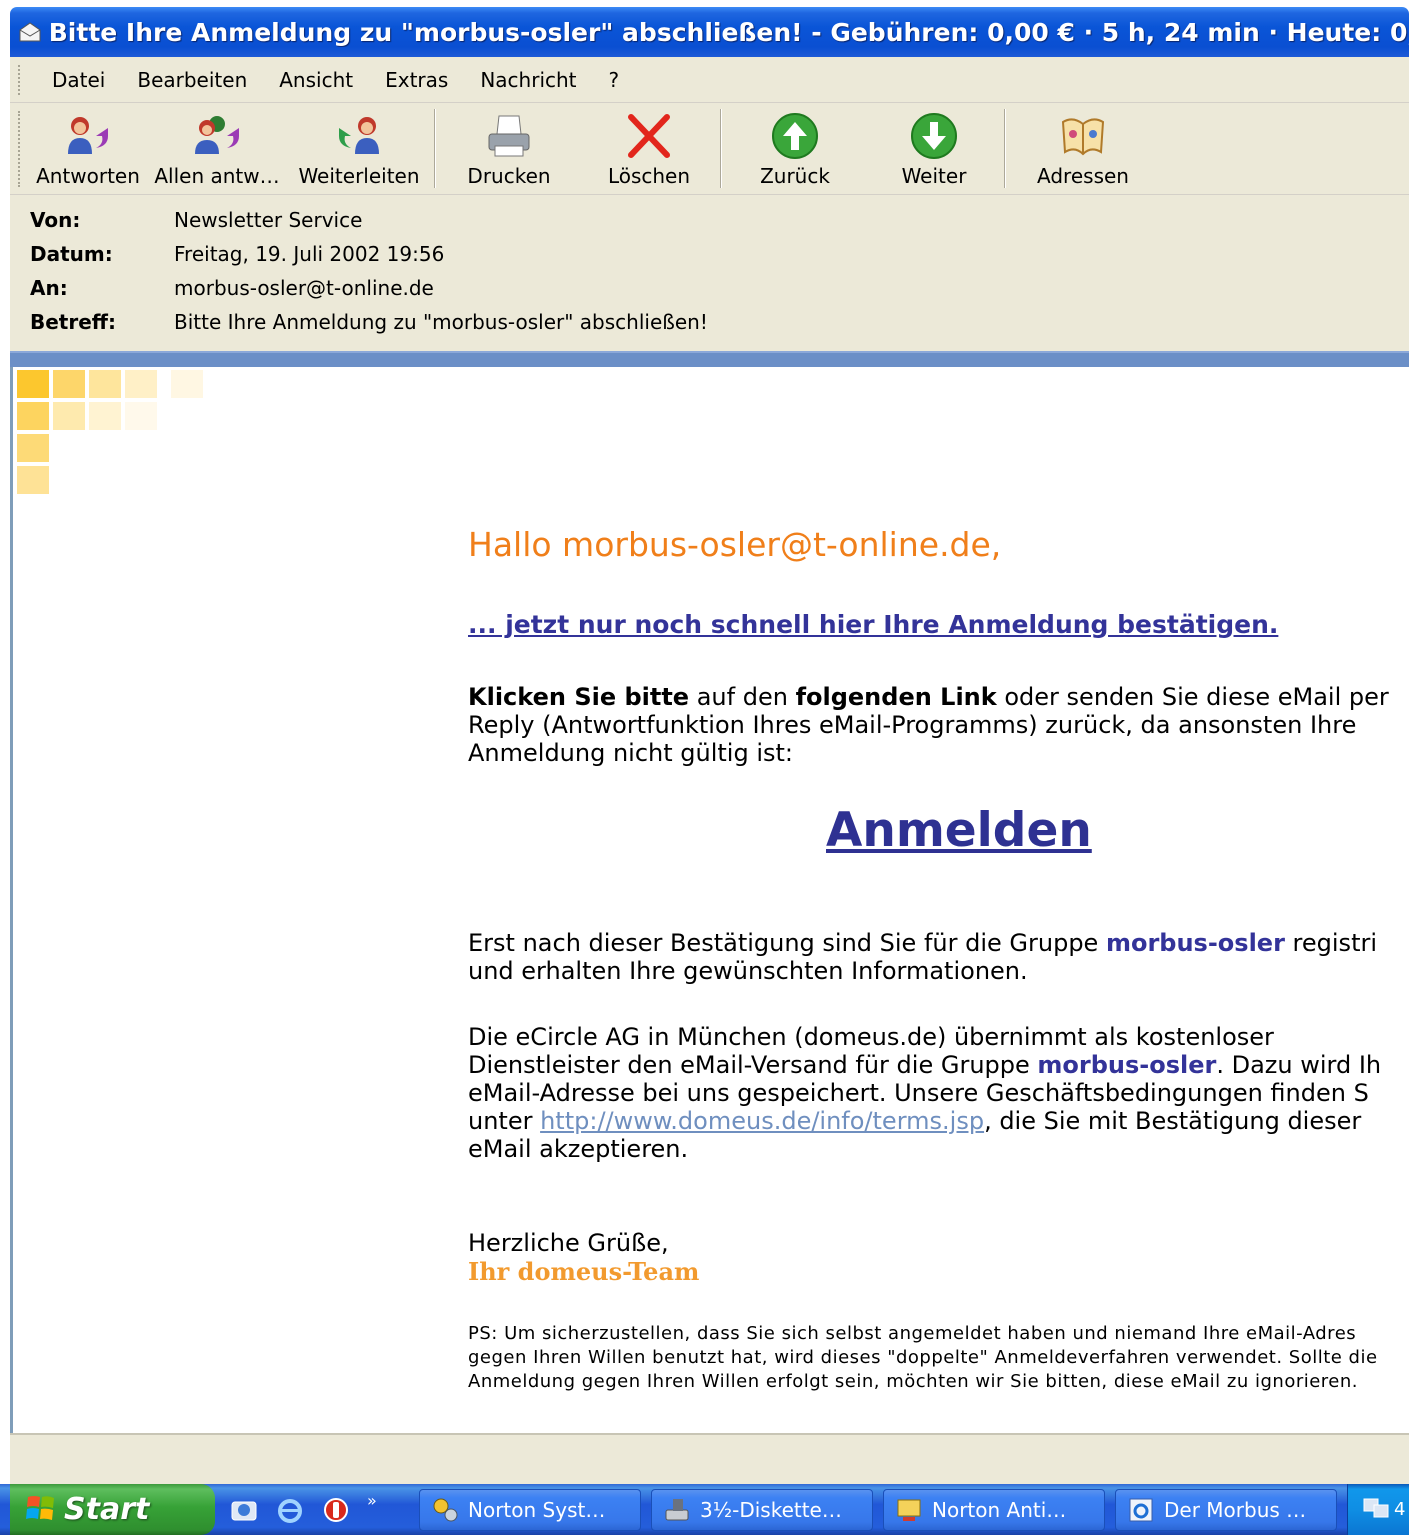 The height and width of the screenshot is (1535, 1409). Describe the element at coordinates (709, 220) in the screenshot. I see `header-from-row: Von: Newsletter Service` at that location.